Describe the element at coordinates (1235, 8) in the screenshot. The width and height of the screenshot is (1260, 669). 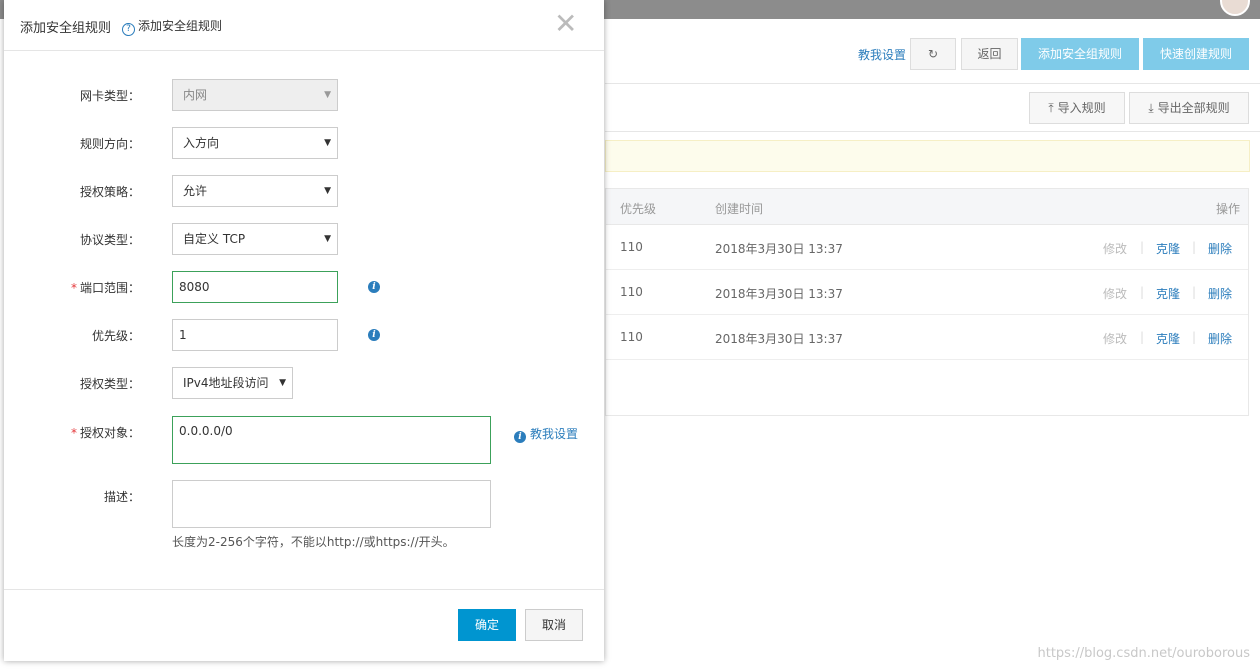
I see `user-avatar` at that location.